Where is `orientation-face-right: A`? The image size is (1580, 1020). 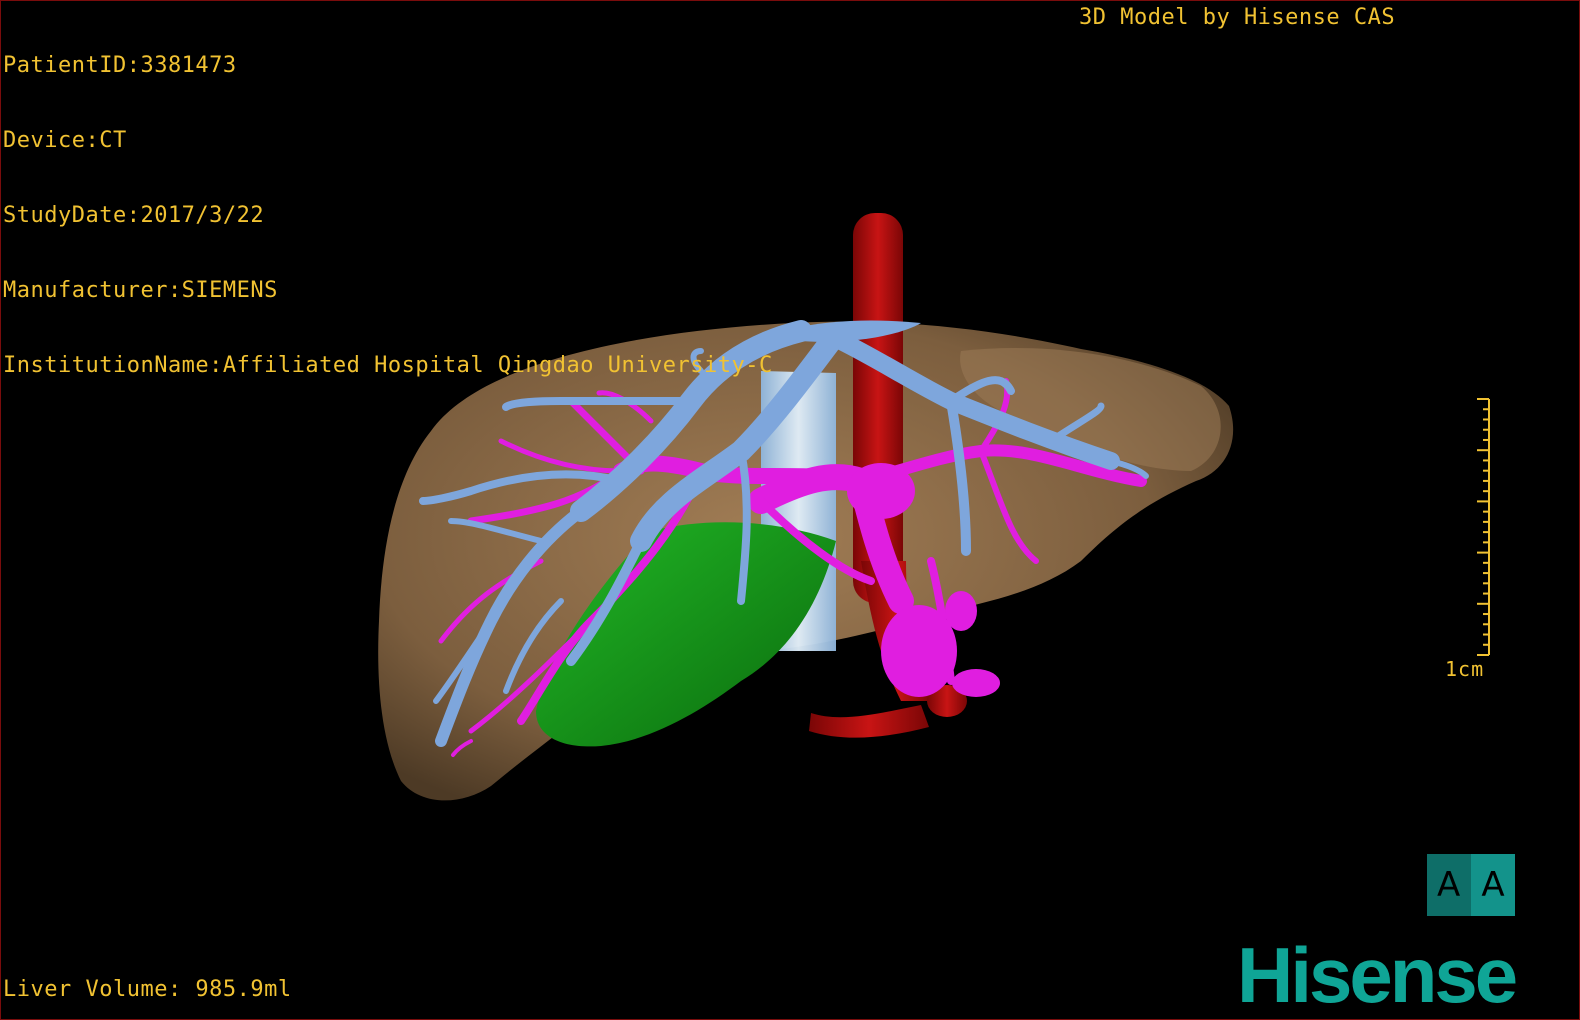
orientation-face-right: A is located at coordinates (1493, 885).